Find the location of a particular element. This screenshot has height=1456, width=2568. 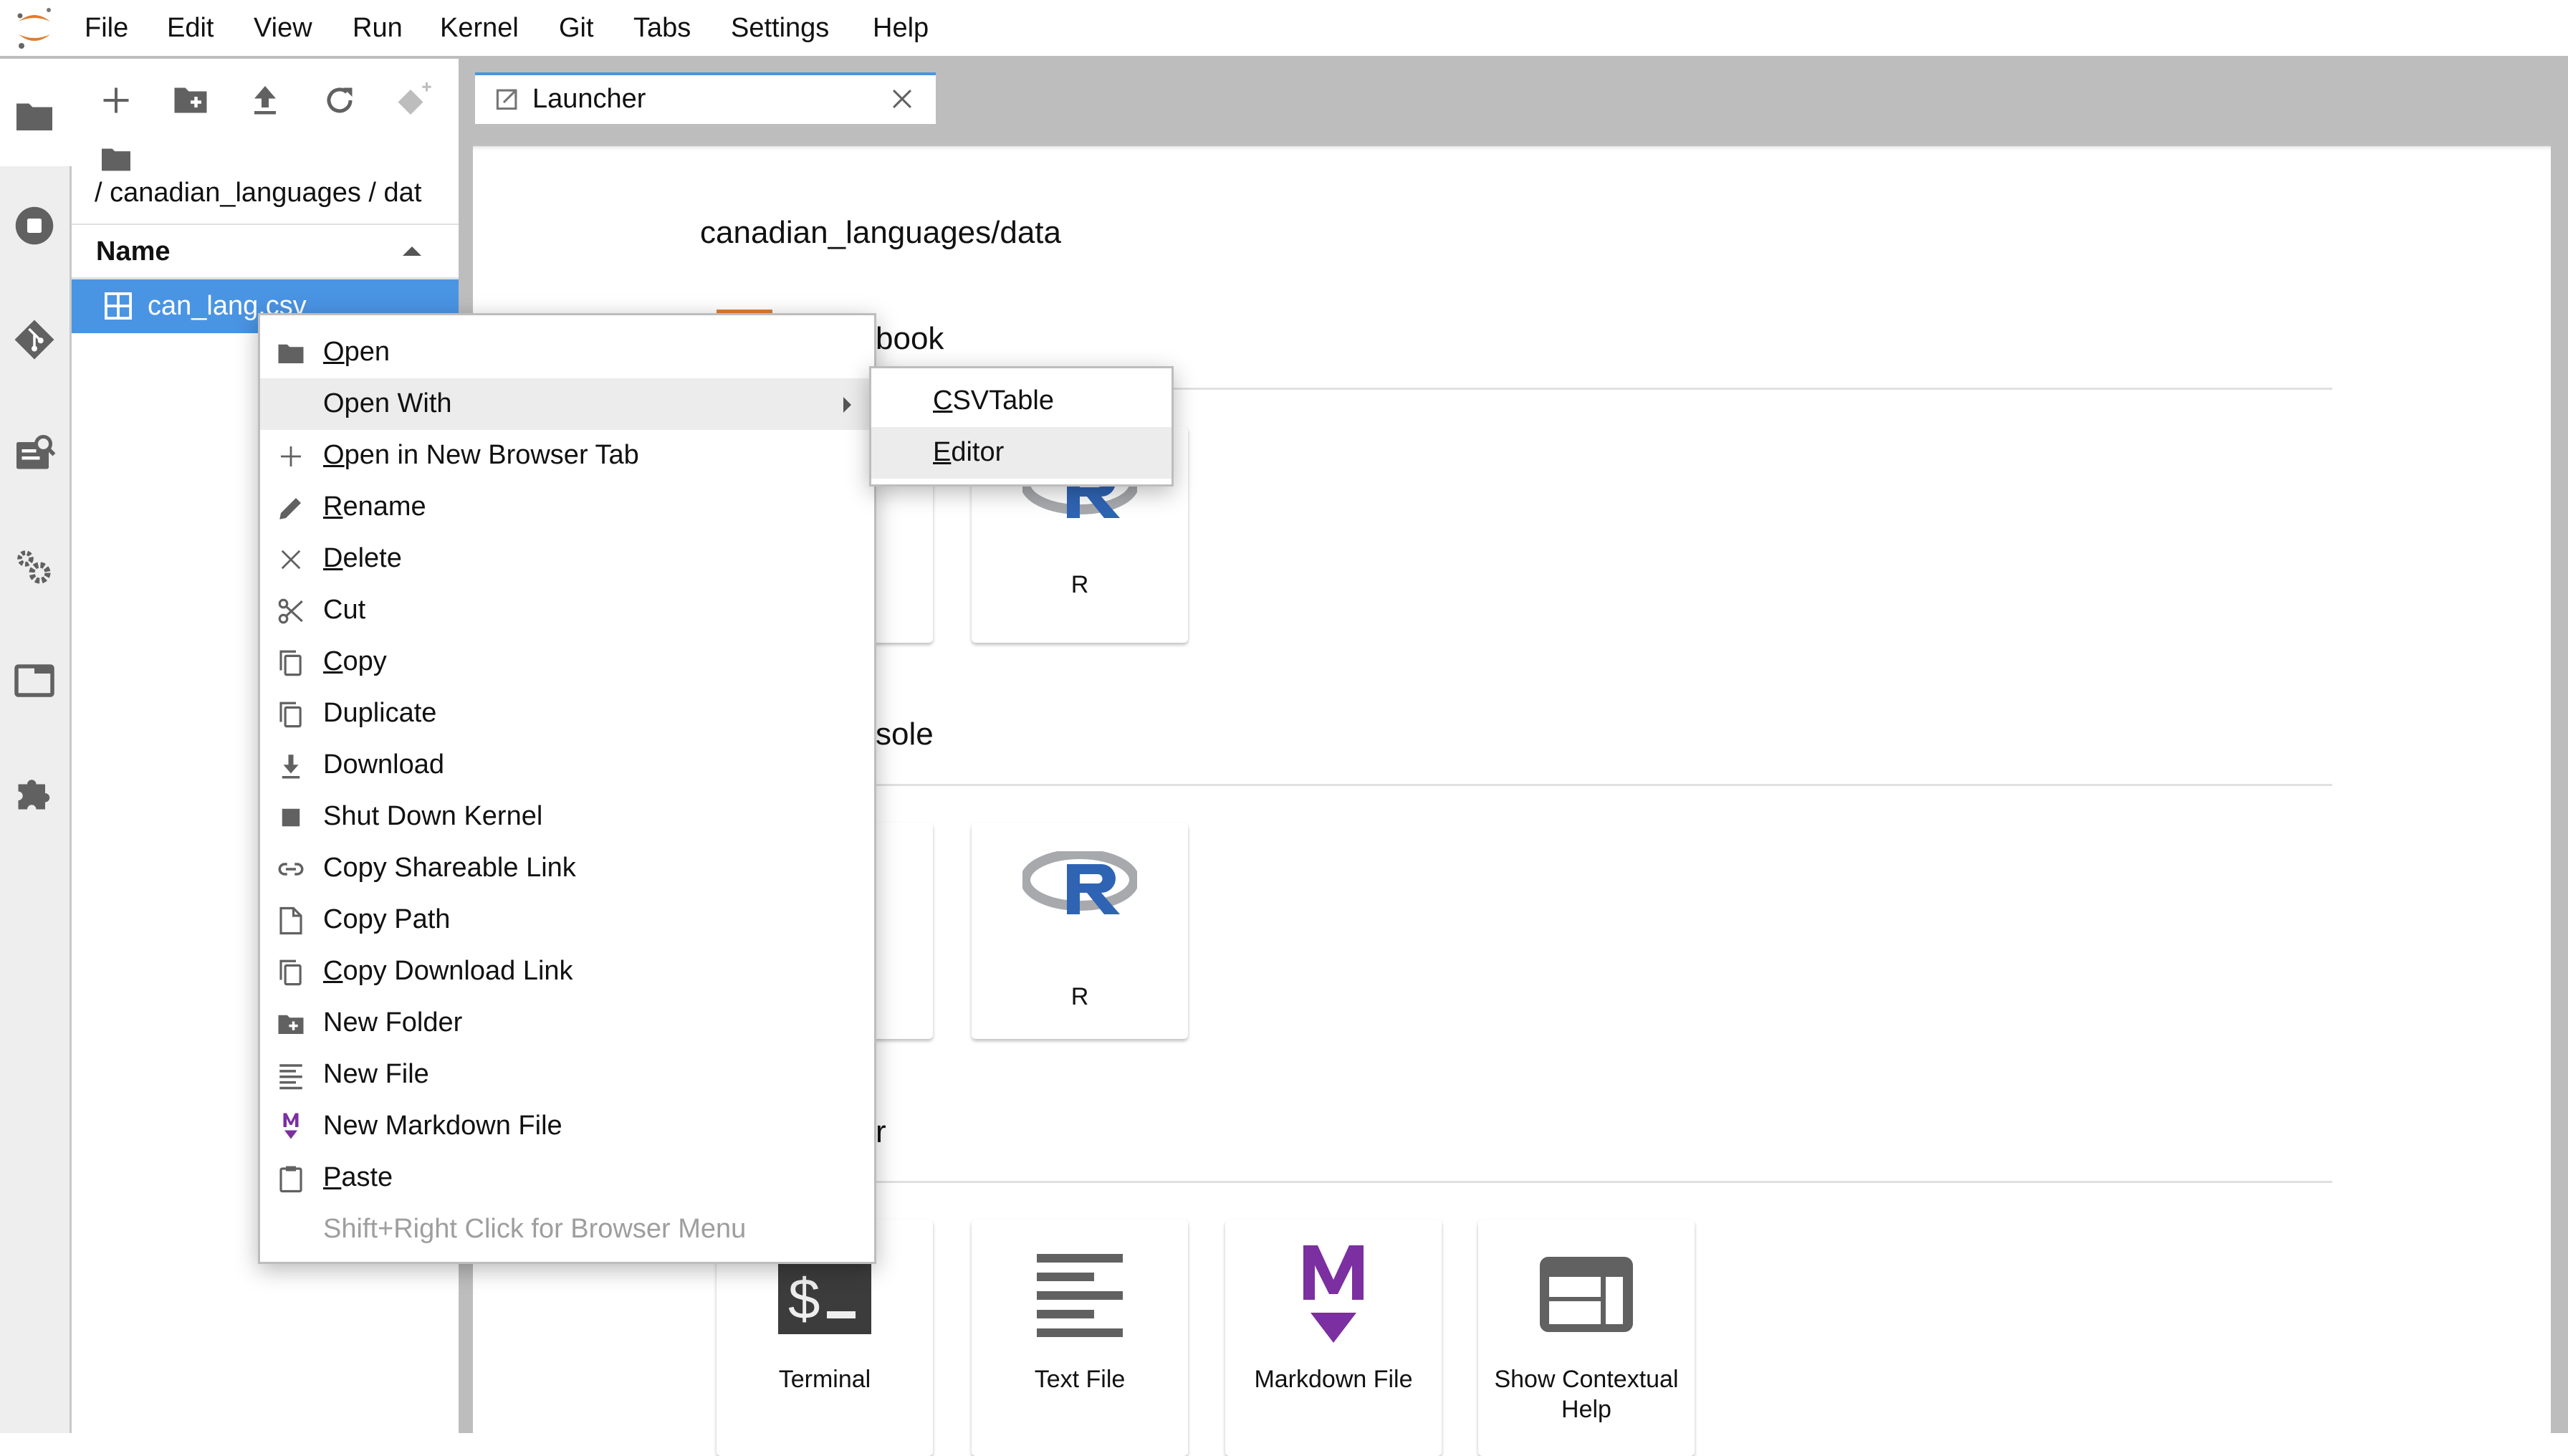

context-menu-item-copy-path: Copy Path is located at coordinates (567, 920).